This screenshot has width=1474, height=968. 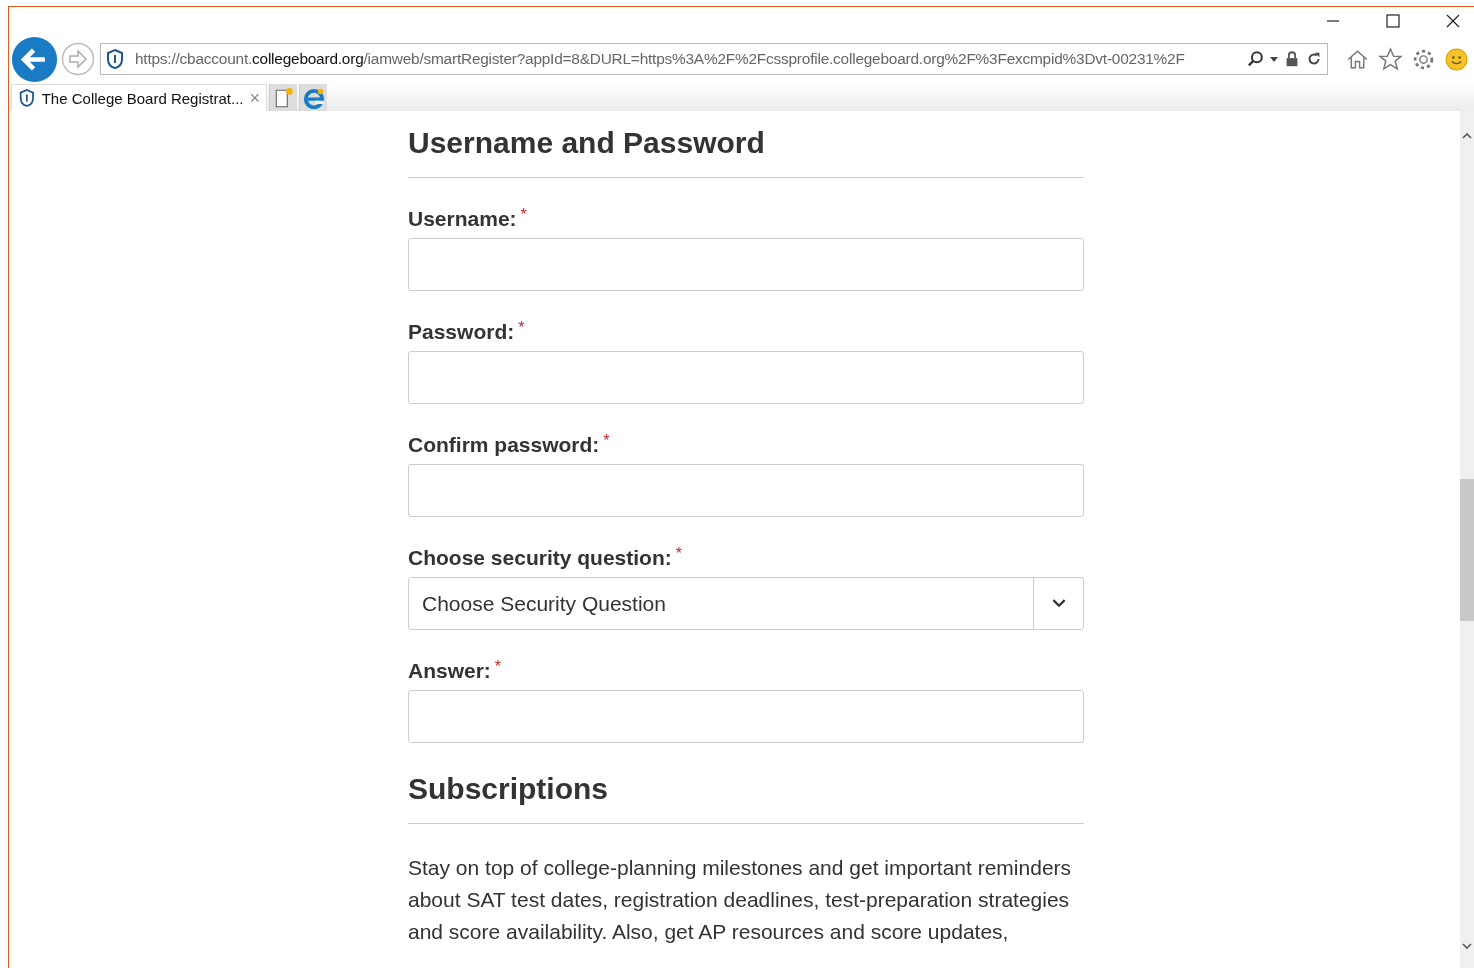 I want to click on url-text: https://cbaccount.collegeboard.org/iamweb/smartRegister?appId=8&DURL=https%3A%2F%2Fcssprofile.collegeboard.org%2F%3Fexcmpid%3Dvt-00231%2F, so click(x=660, y=59).